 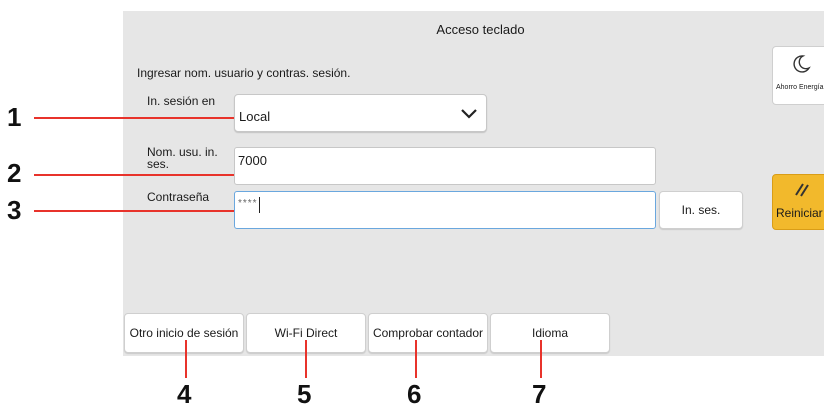 I want to click on instruction-text: Ingresar nom. usuario y contras. sesión., so click(x=244, y=73).